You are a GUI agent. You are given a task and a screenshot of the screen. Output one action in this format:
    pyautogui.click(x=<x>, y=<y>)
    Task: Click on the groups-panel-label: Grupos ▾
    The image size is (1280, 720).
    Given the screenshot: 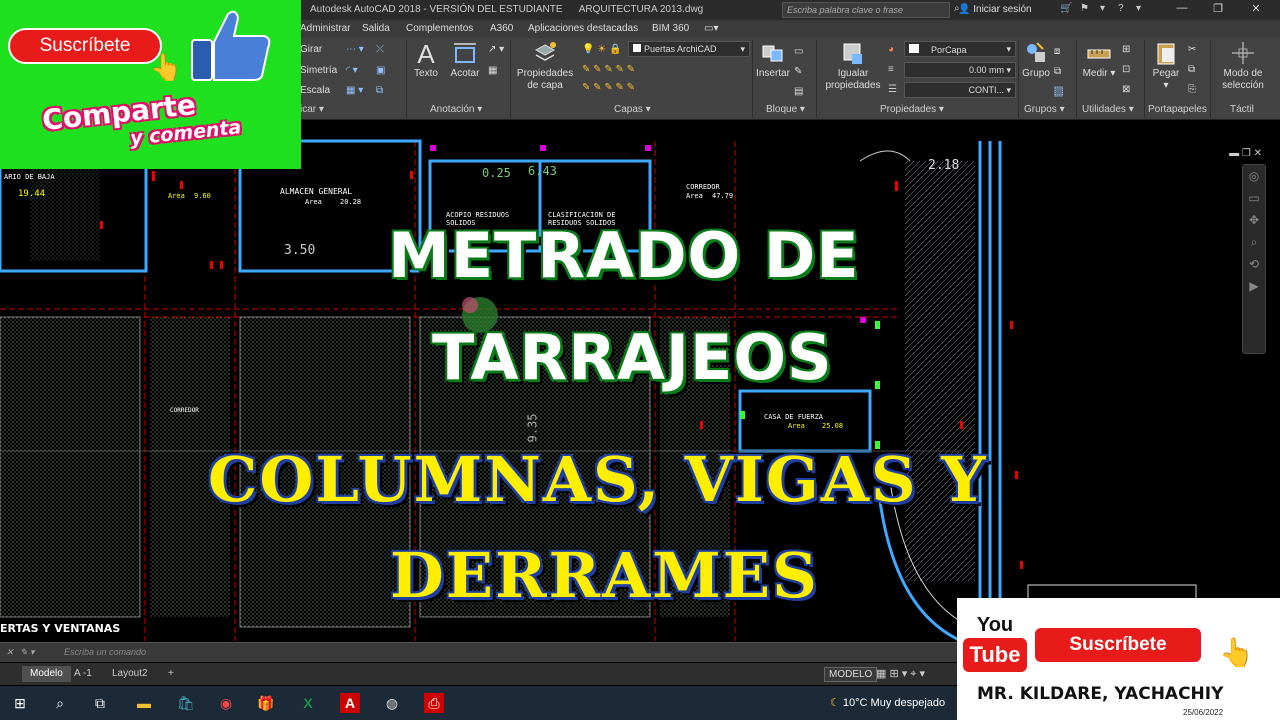 What is the action you would take?
    pyautogui.click(x=1044, y=109)
    